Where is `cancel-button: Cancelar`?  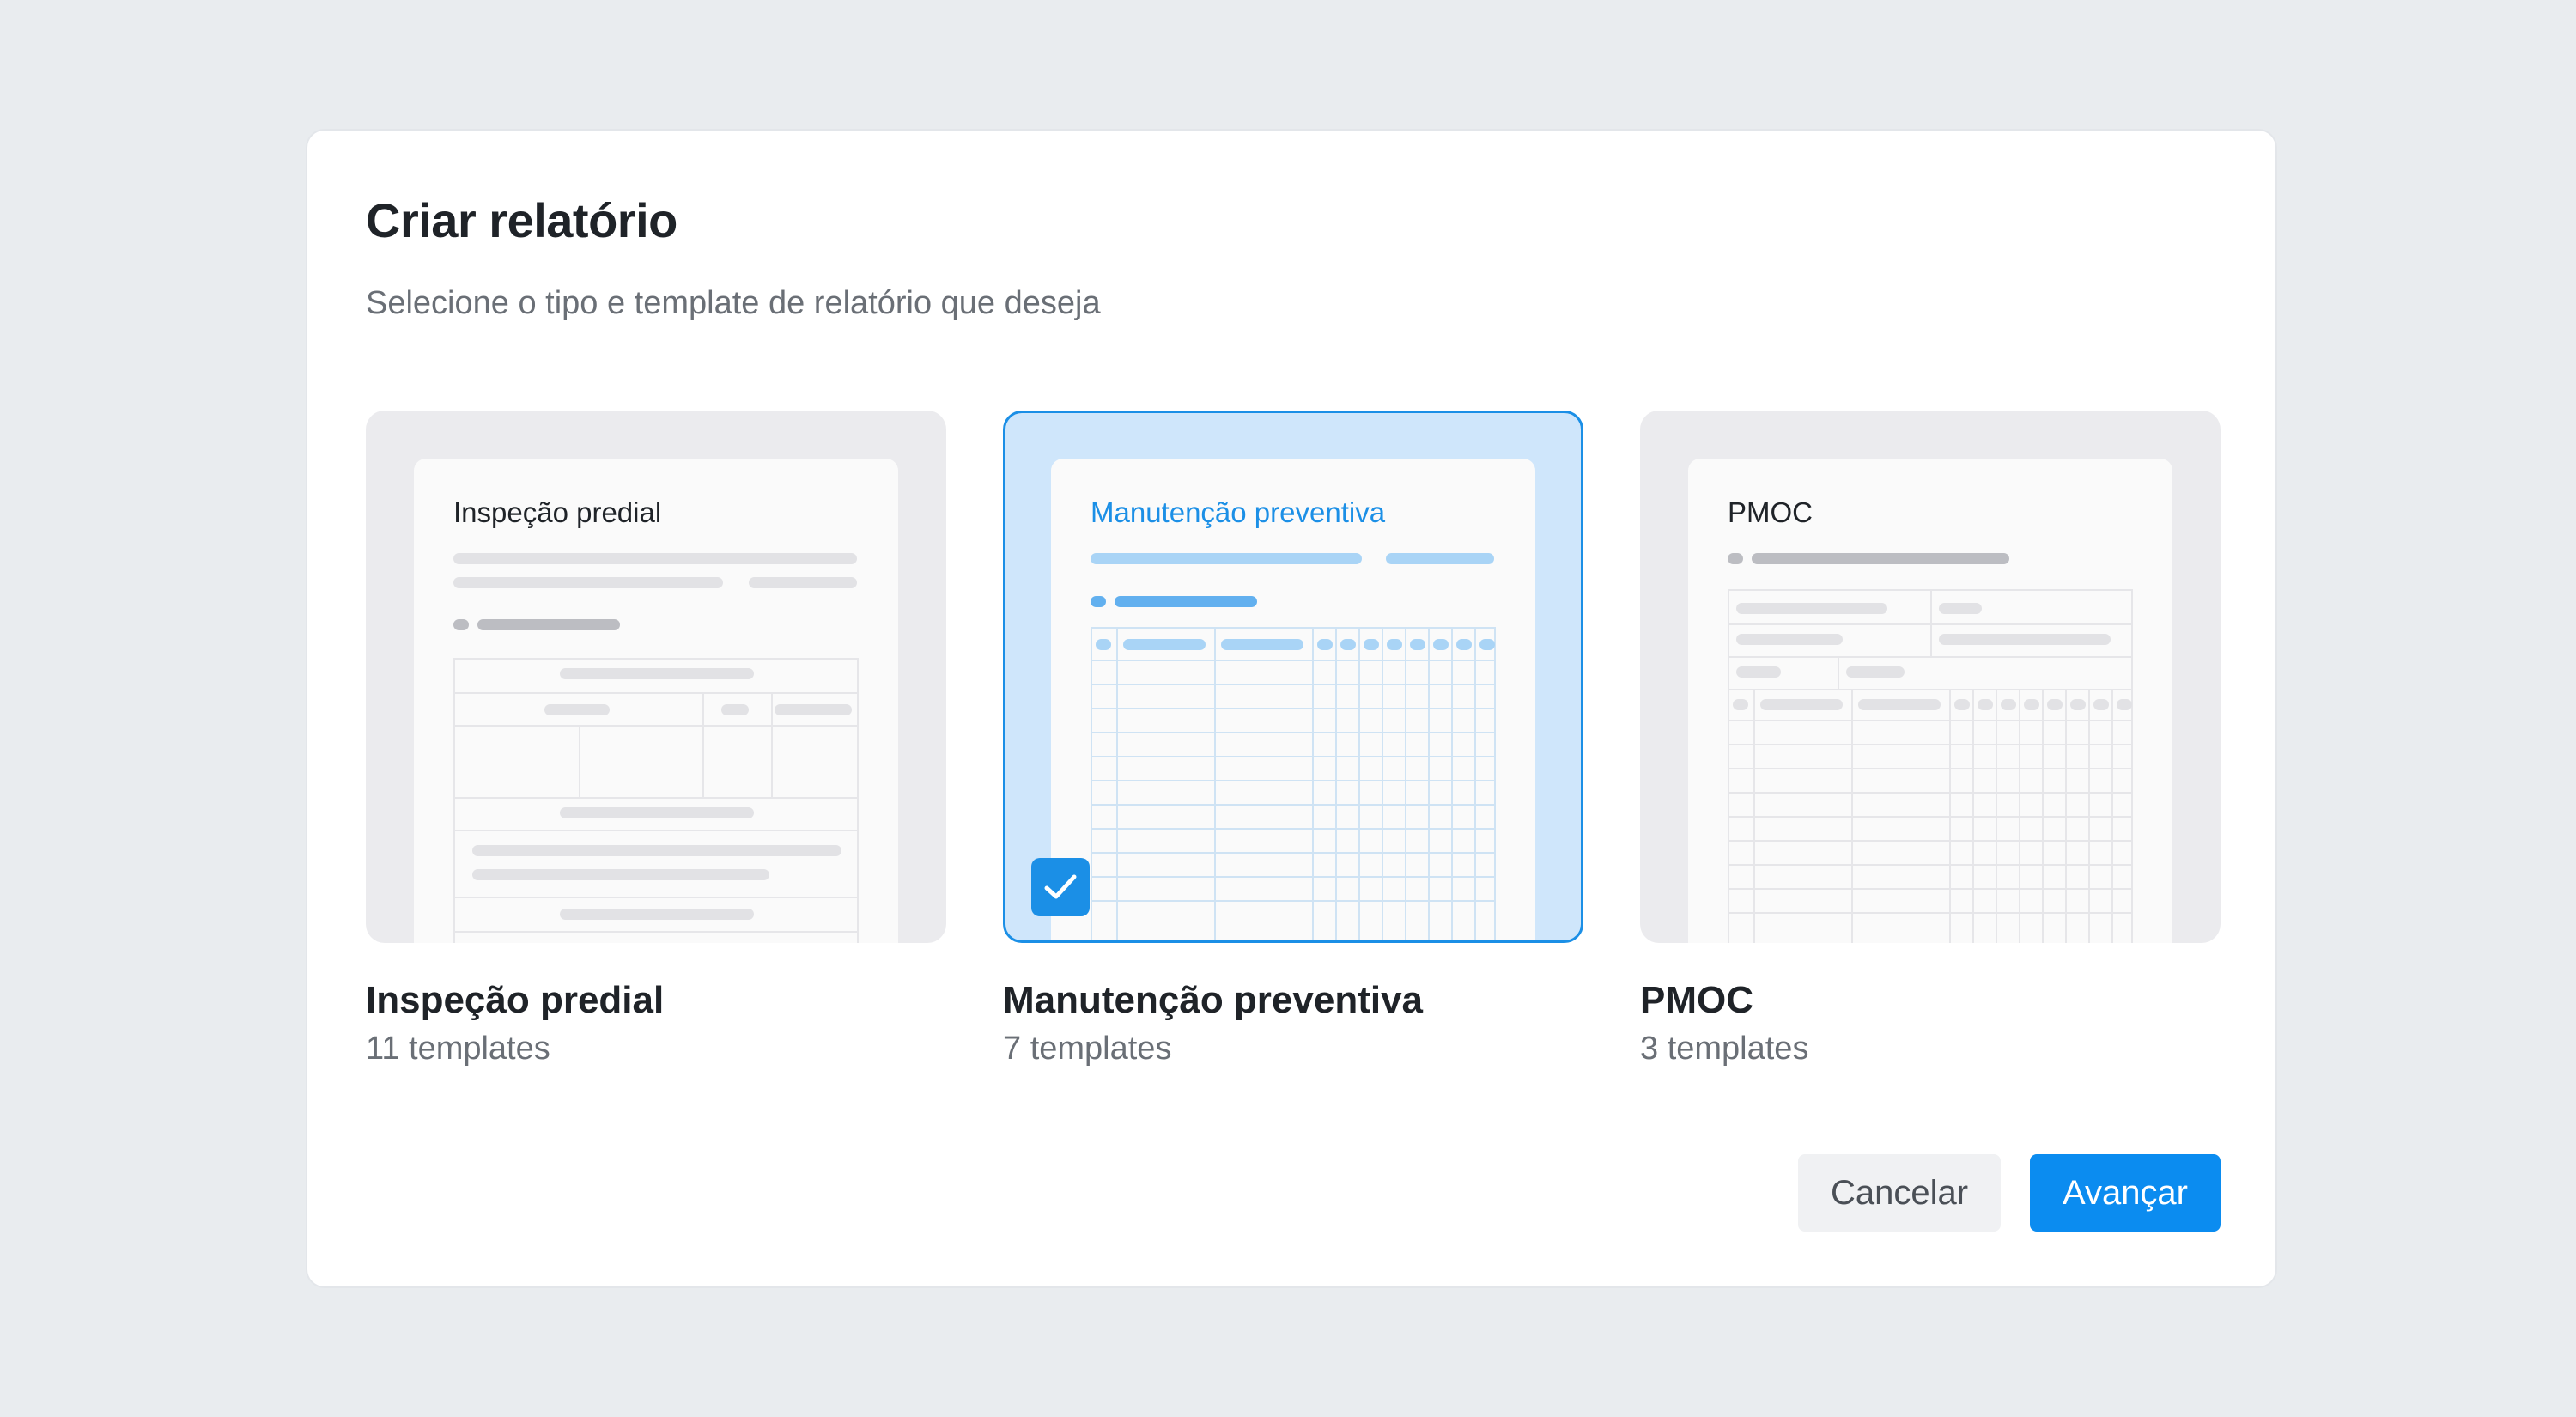
cancel-button: Cancelar is located at coordinates (1900, 1193).